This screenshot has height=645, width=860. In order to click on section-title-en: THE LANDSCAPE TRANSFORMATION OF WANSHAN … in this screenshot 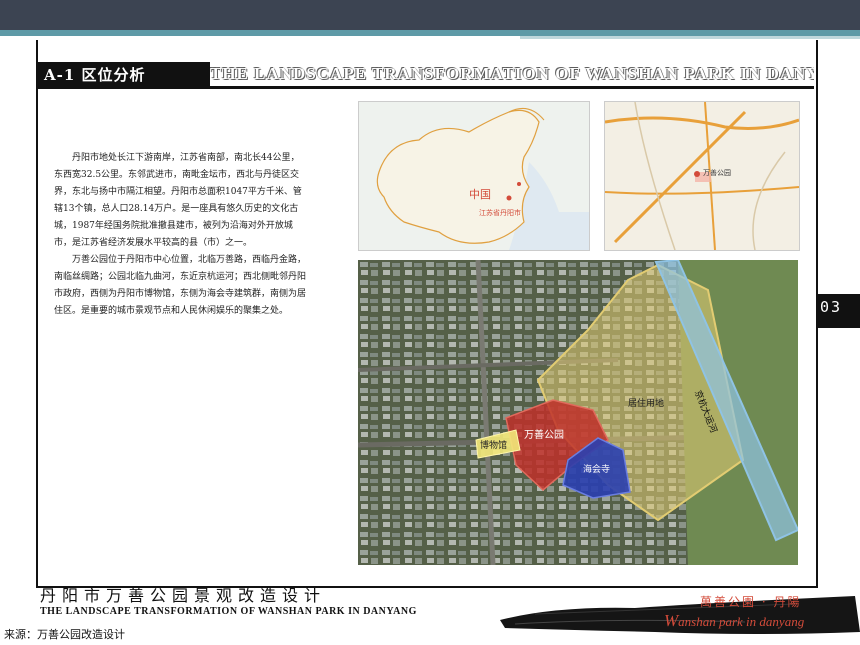, I will do `click(512, 73)`.